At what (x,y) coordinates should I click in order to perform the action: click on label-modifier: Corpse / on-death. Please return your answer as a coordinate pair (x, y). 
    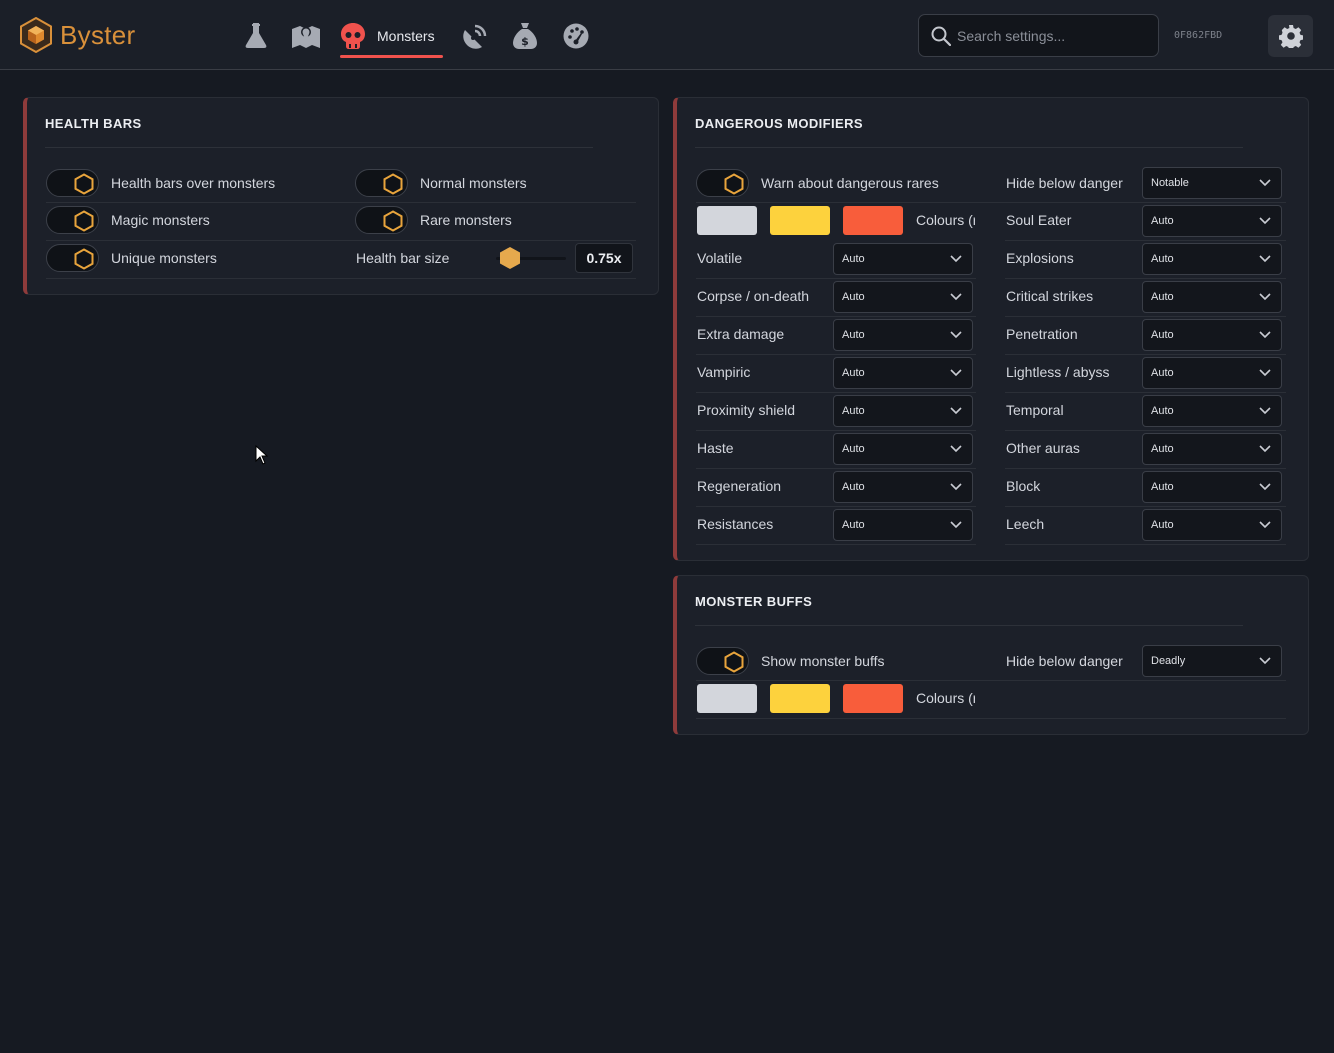
    Looking at the image, I should click on (753, 296).